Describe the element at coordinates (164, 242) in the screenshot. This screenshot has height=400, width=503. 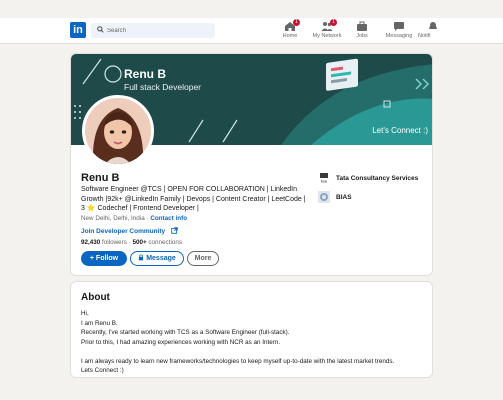
I see `connections-label: connections` at that location.